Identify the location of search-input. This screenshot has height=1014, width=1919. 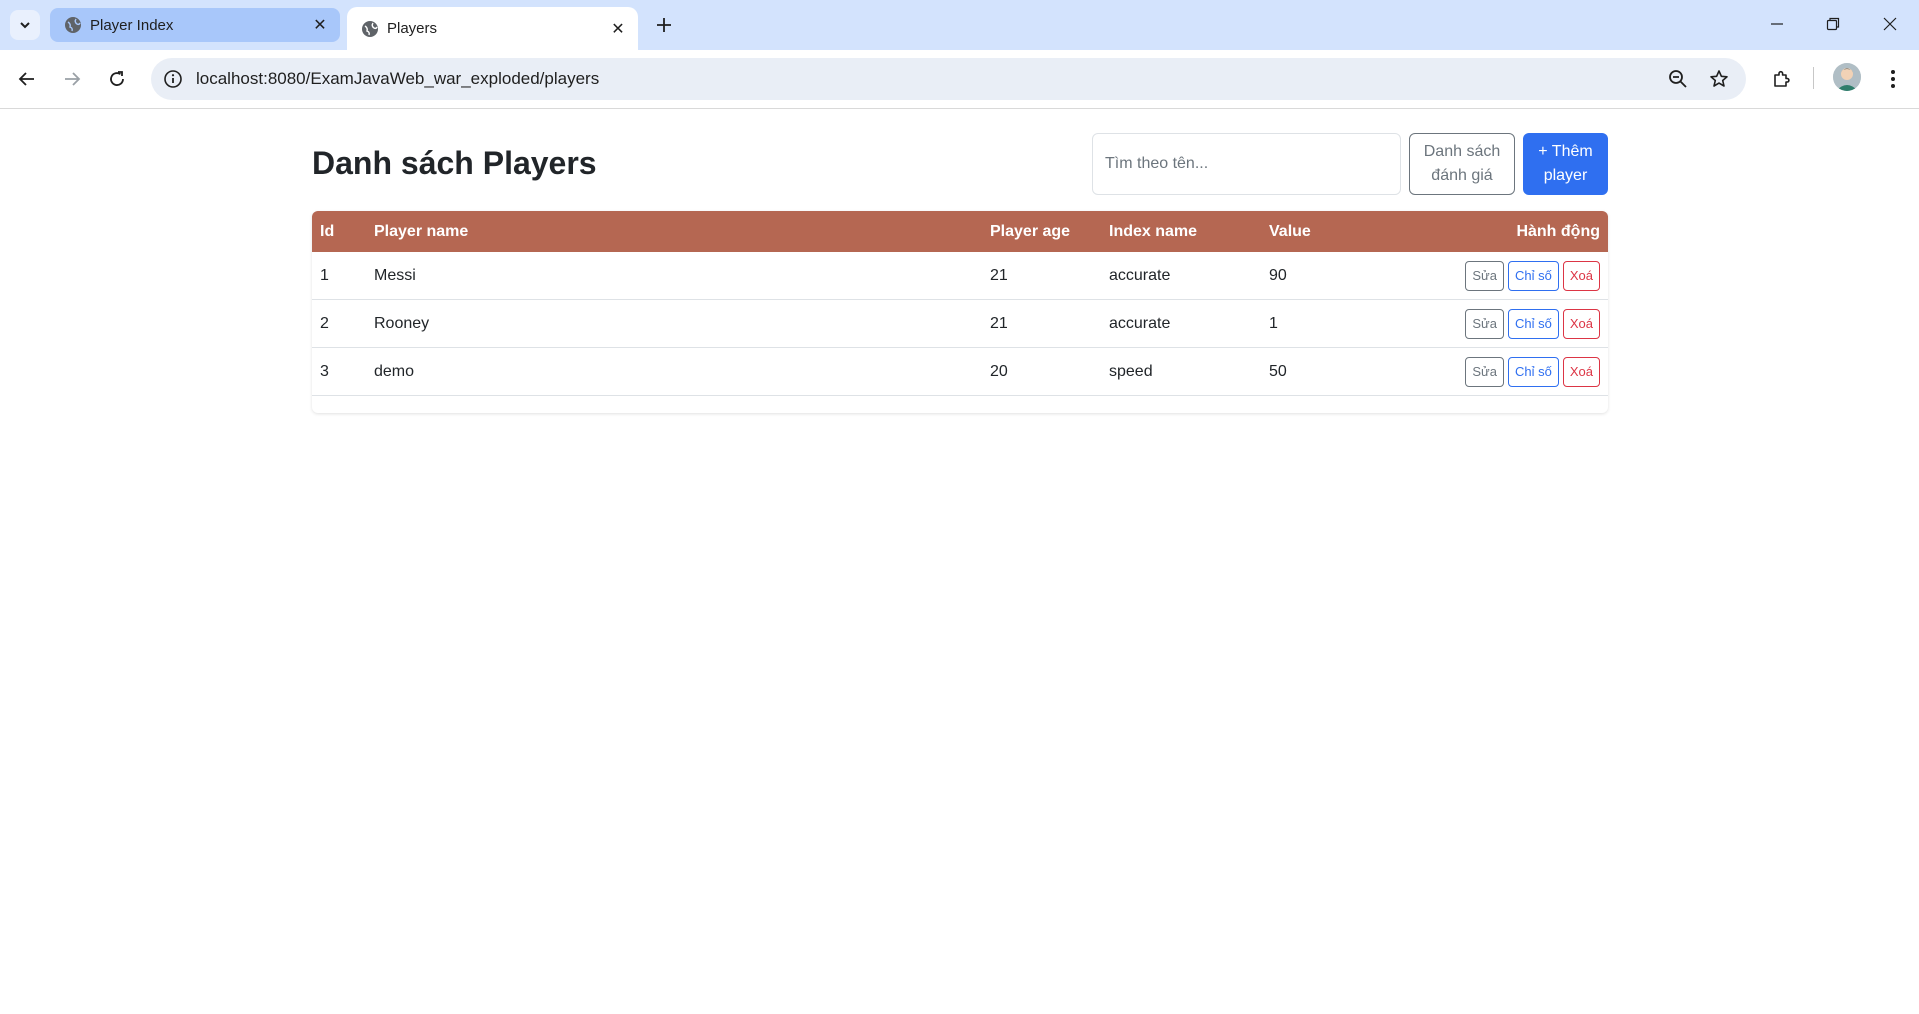
(1246, 164).